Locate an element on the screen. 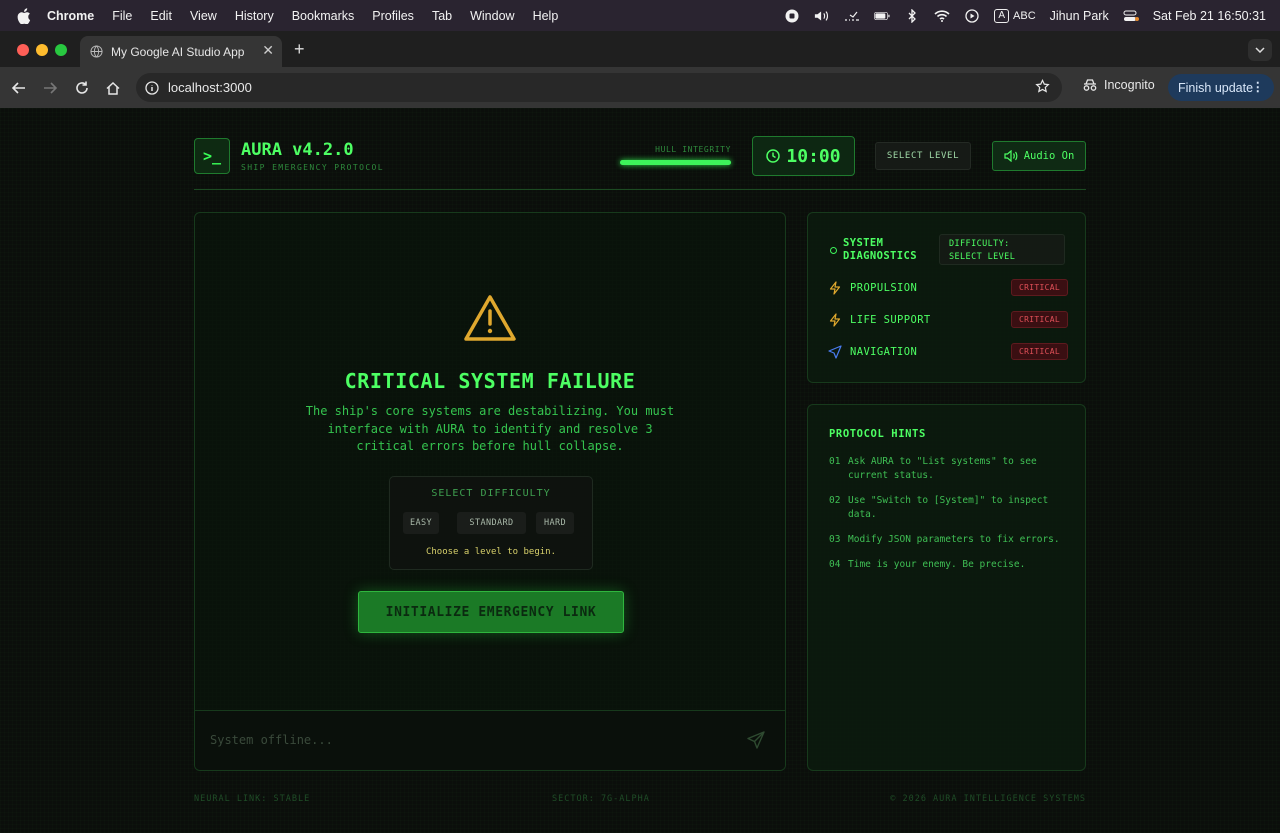 The image size is (1280, 833). send-icon is located at coordinates (756, 740).